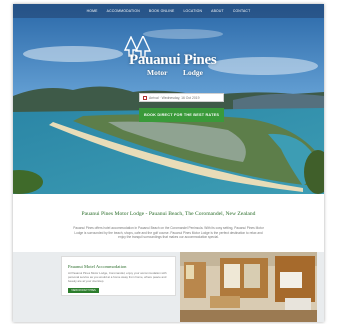 The height and width of the screenshot is (324, 337). I want to click on site-logo: Pauanui Pines Motor Lodge, so click(173, 56).